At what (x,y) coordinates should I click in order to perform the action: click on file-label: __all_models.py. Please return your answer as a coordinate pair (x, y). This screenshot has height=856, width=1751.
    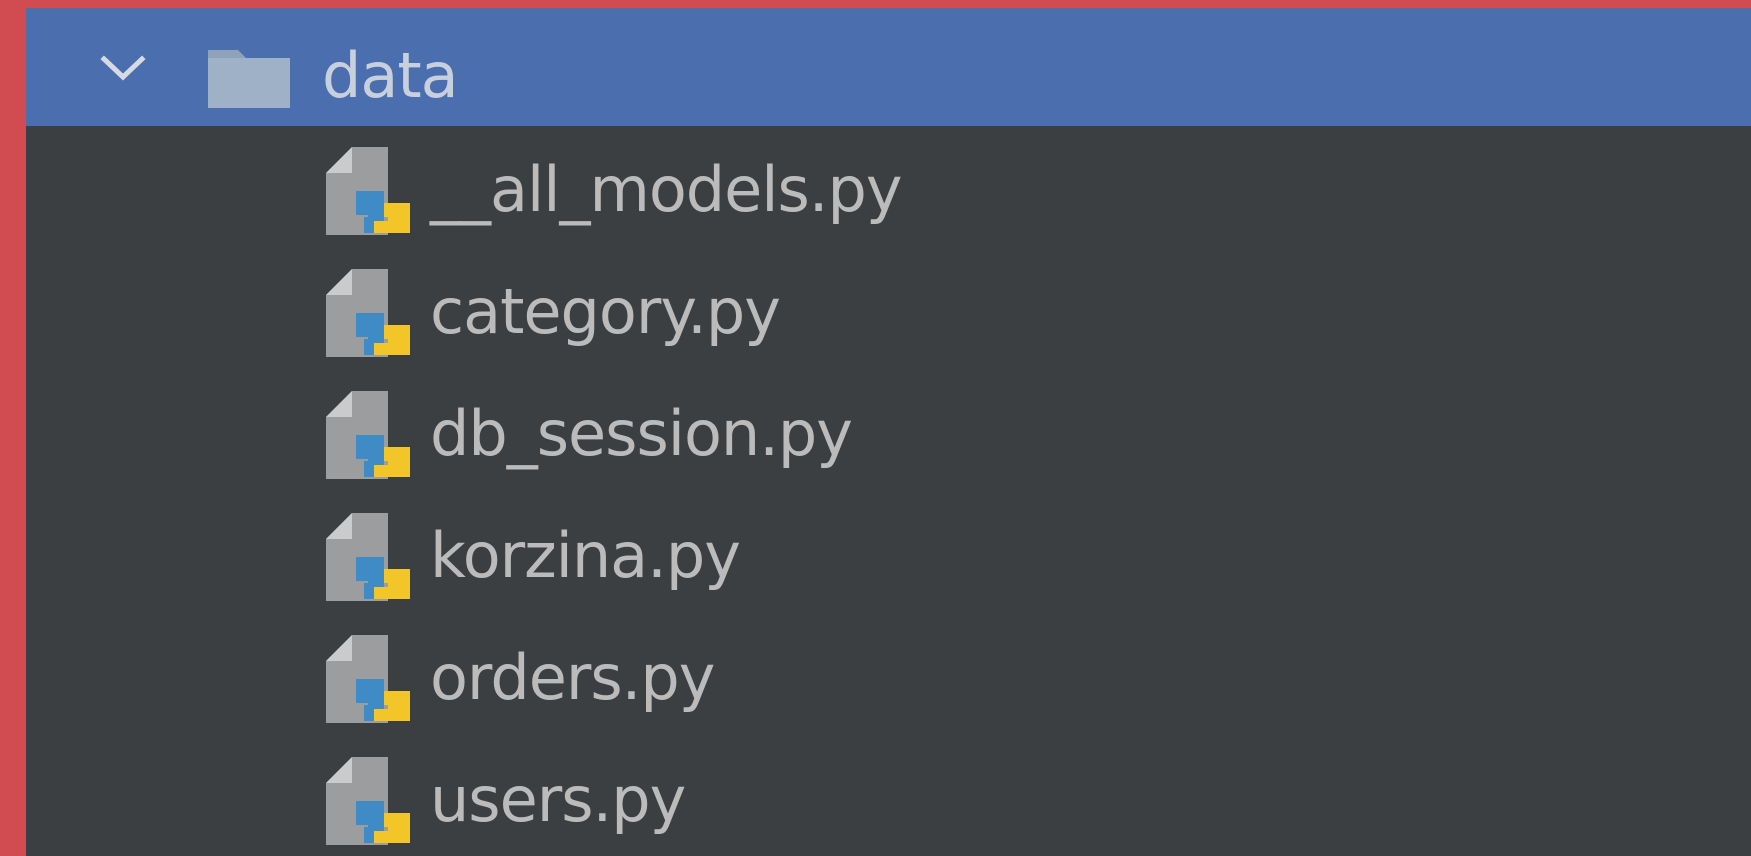
    Looking at the image, I should click on (666, 189).